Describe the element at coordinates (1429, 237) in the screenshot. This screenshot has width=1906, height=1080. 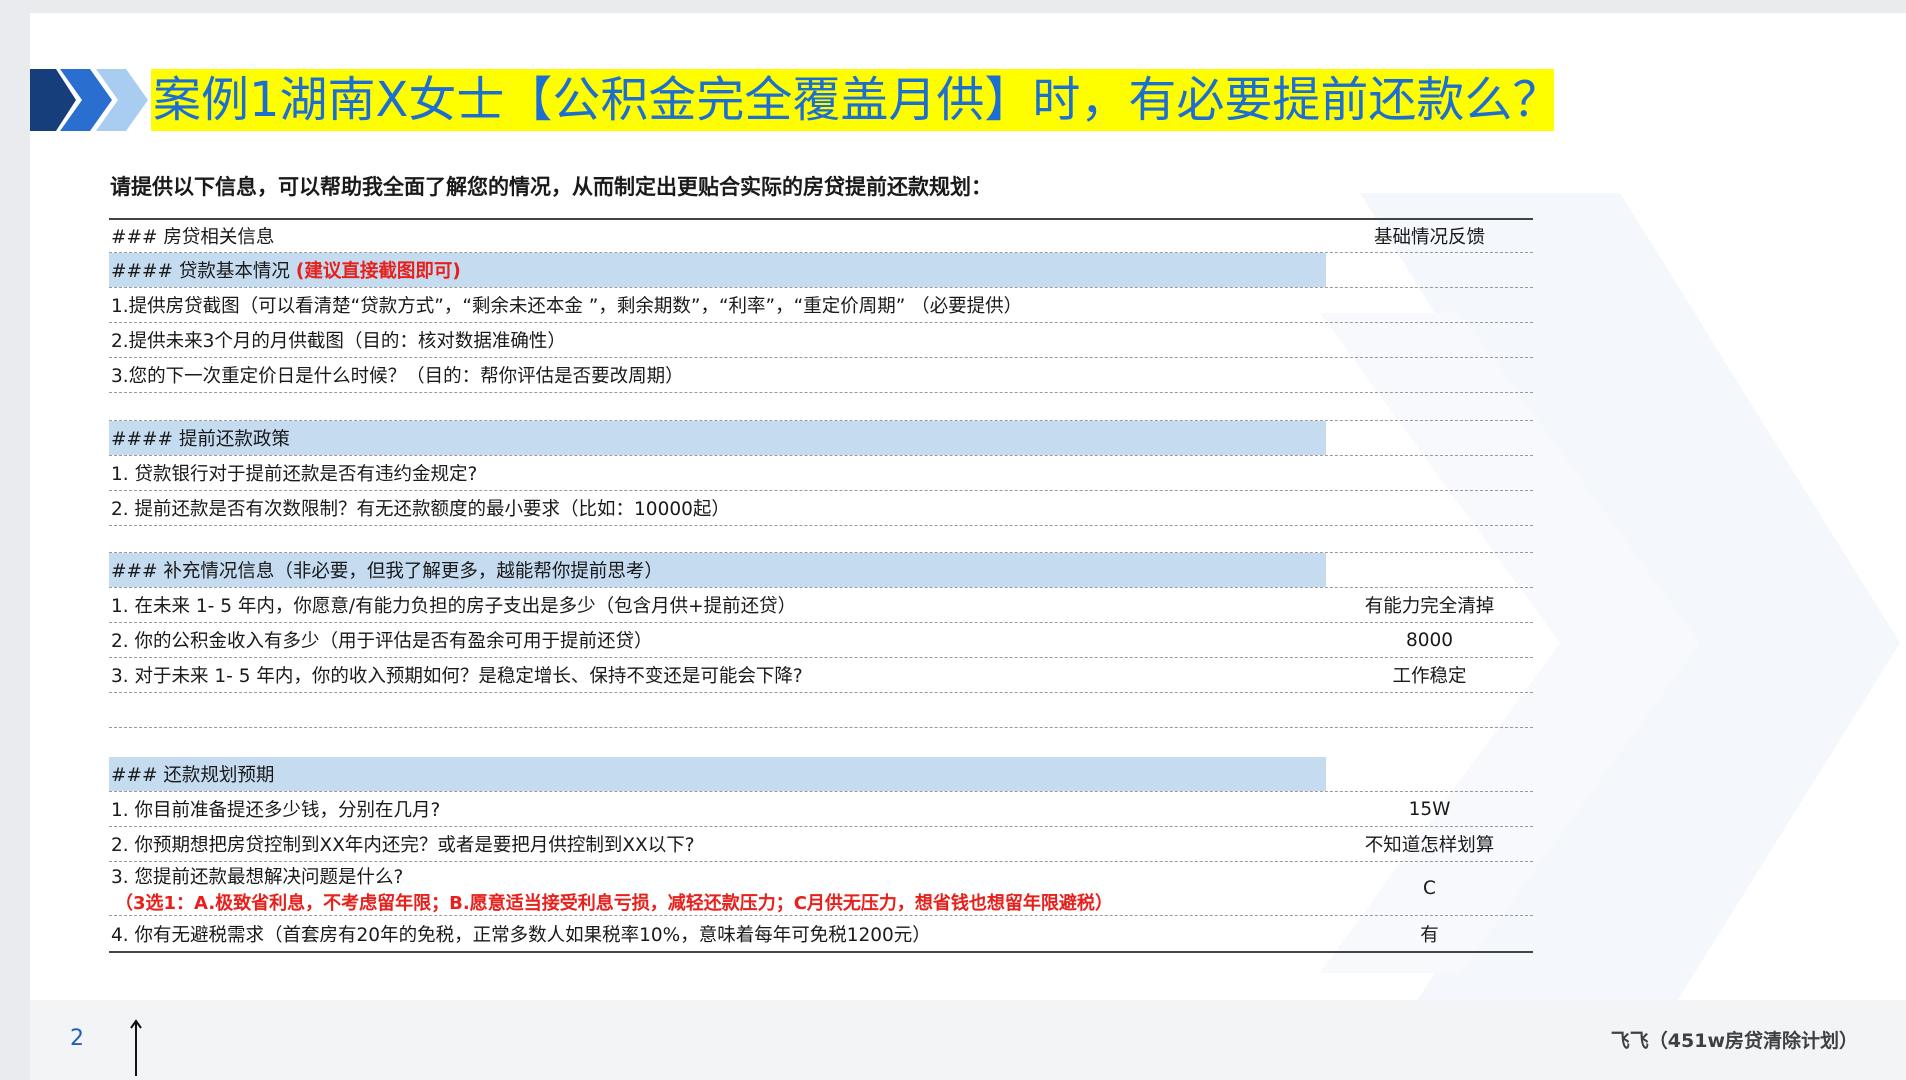
I see `header-right: 基础情况反馈` at that location.